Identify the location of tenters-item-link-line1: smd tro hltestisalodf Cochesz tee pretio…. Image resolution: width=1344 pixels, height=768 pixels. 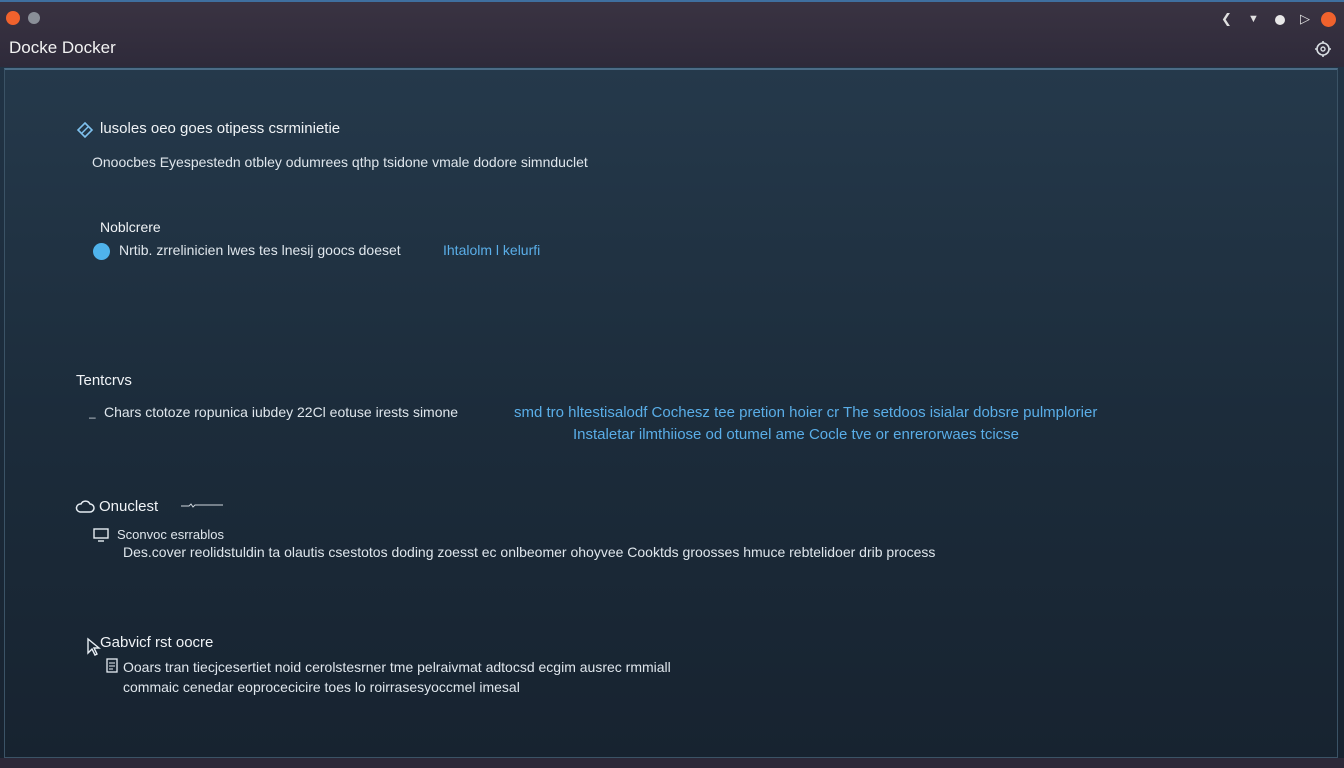
(805, 412).